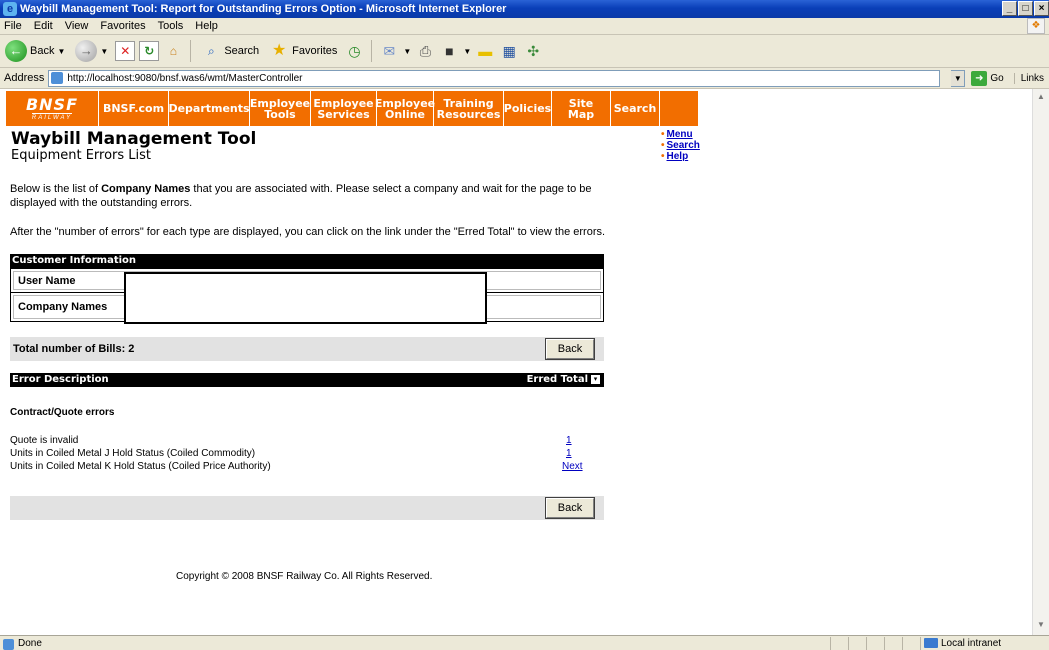 This screenshot has width=1049, height=650. What do you see at coordinates (211, 51) in the screenshot?
I see `search-icon: ⌕` at bounding box center [211, 51].